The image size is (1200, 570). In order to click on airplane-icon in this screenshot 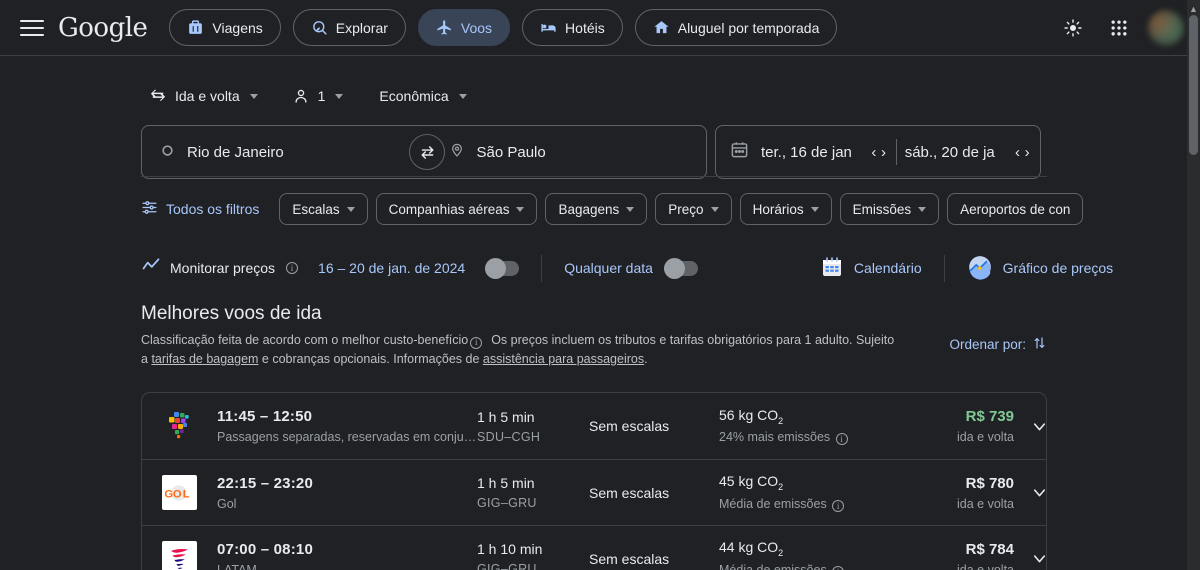, I will do `click(444, 27)`.